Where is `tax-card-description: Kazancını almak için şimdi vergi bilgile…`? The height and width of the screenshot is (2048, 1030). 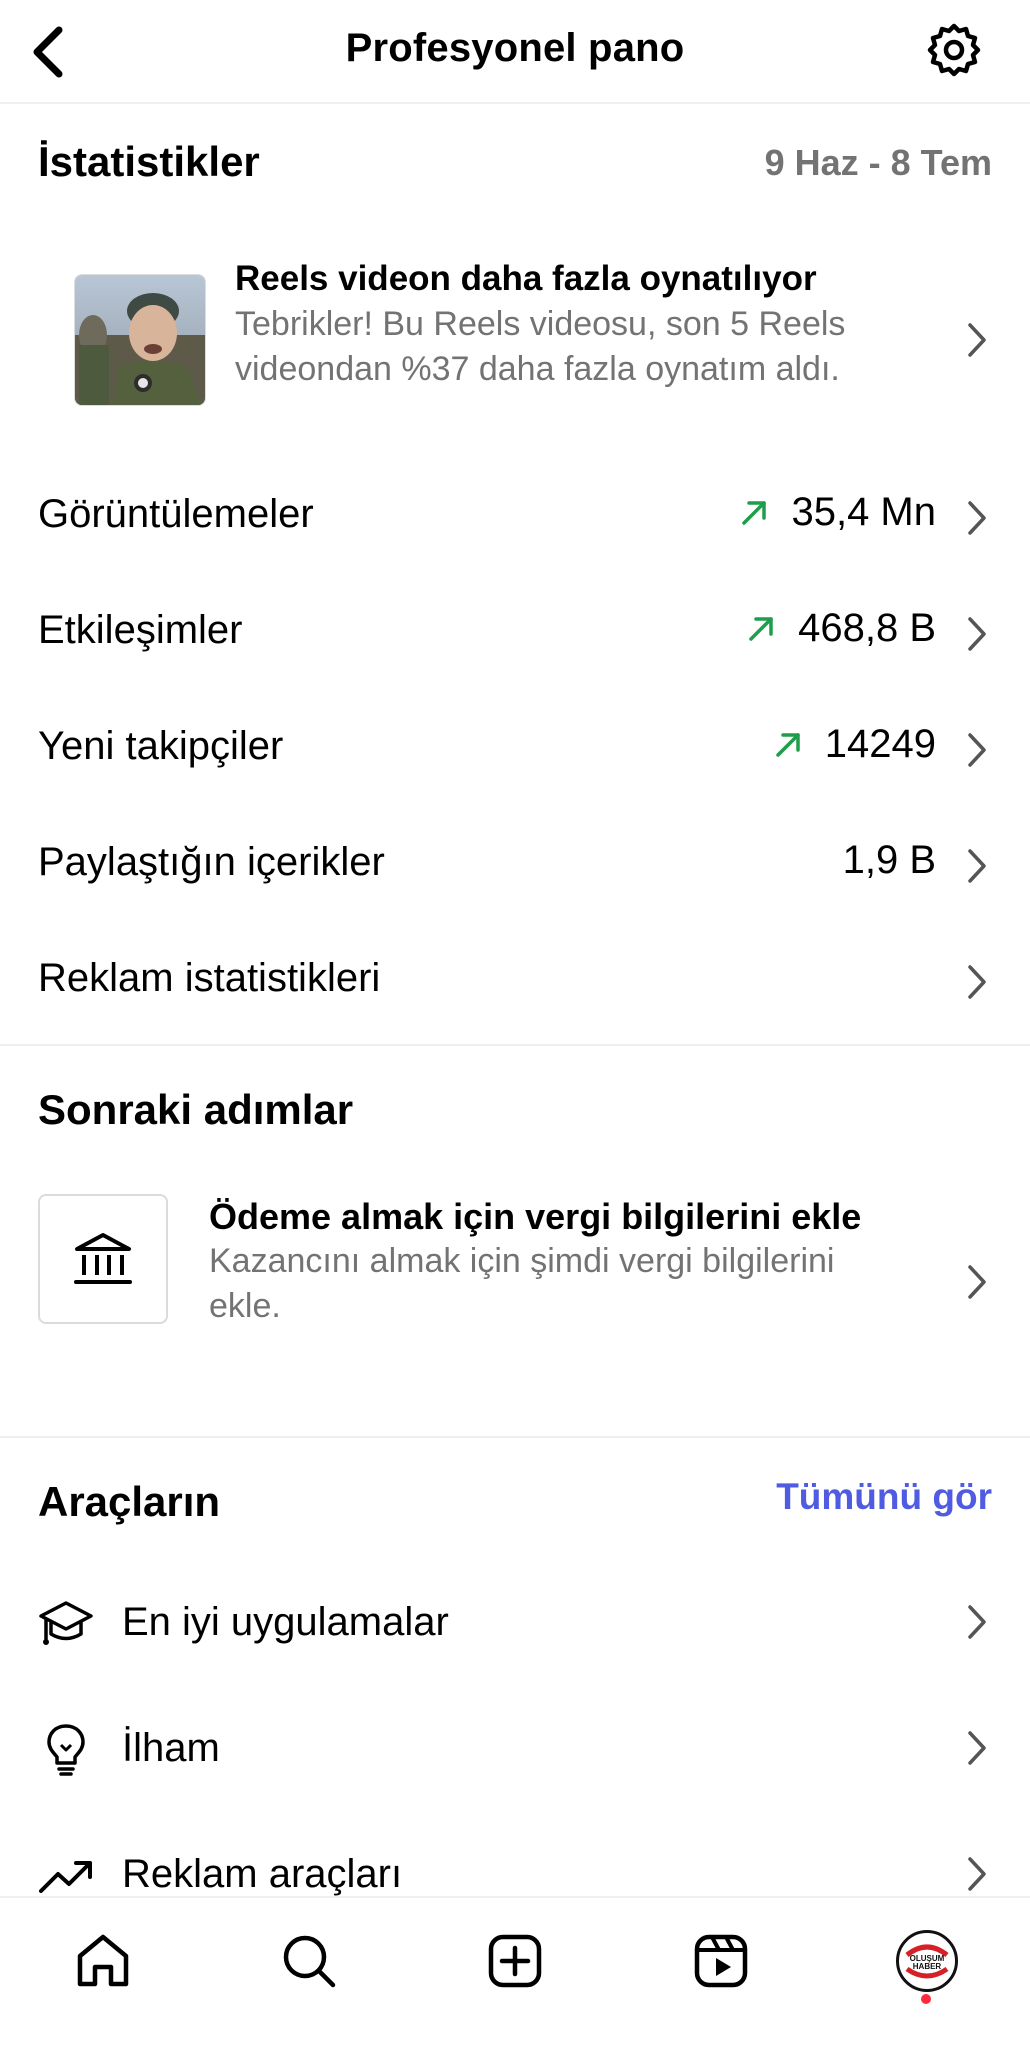
tax-card-description: Kazancını almak için şimdi vergi bilgile… is located at coordinates (522, 1283).